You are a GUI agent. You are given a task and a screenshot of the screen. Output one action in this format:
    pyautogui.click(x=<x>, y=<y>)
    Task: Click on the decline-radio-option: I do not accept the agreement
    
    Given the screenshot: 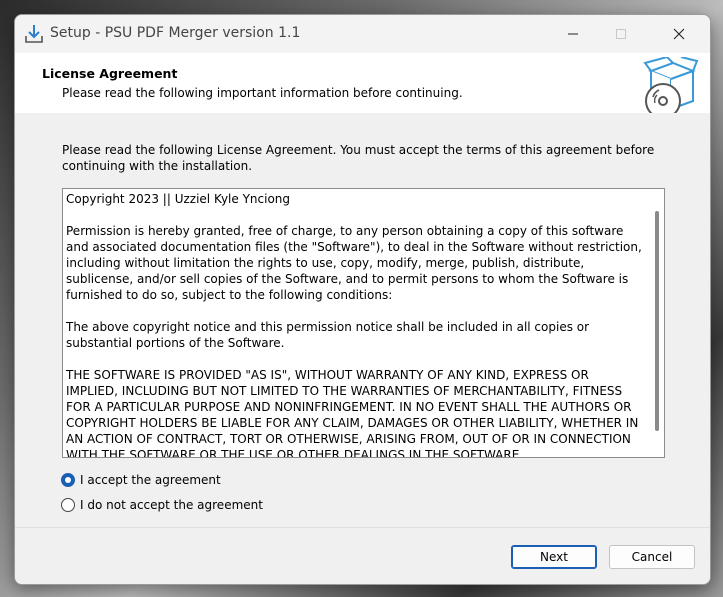 What is the action you would take?
    pyautogui.click(x=162, y=505)
    